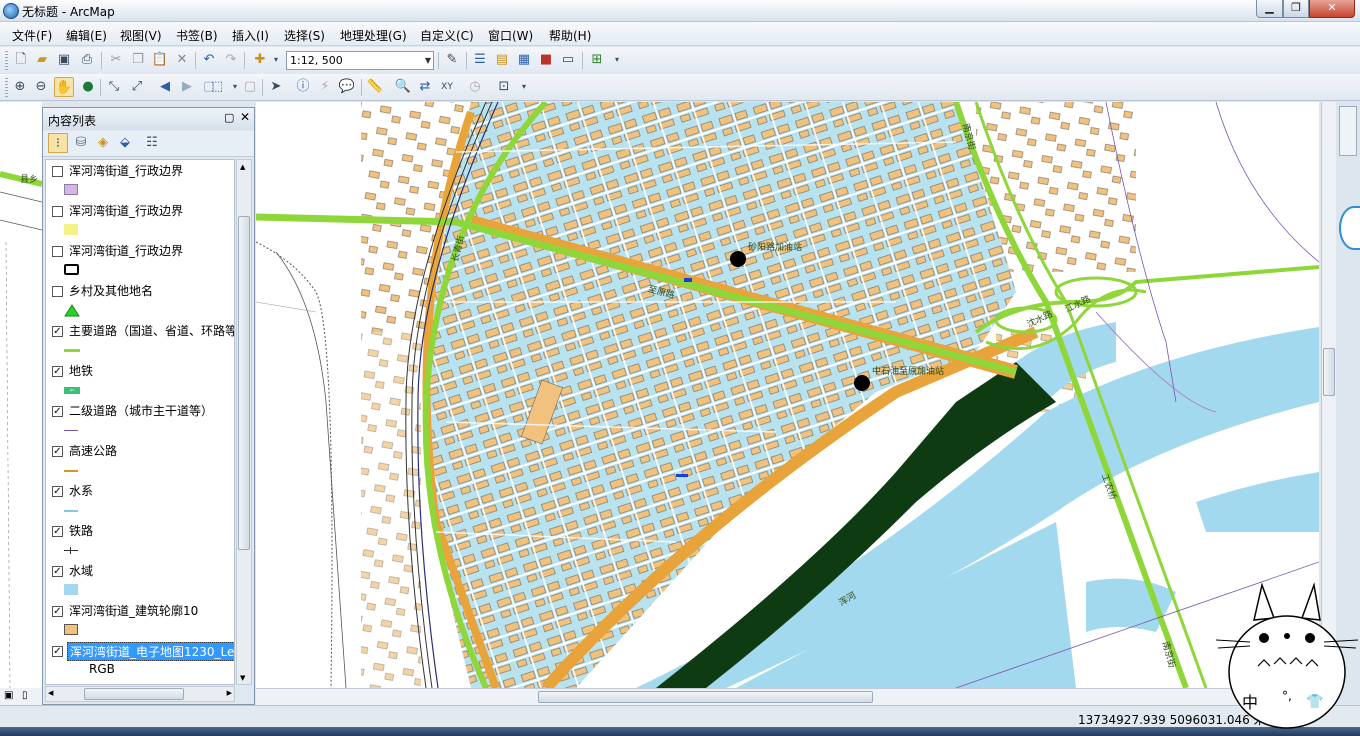 The width and height of the screenshot is (1360, 736). What do you see at coordinates (125, 143) in the screenshot?
I see `list-by-selection-icon: ⬙` at bounding box center [125, 143].